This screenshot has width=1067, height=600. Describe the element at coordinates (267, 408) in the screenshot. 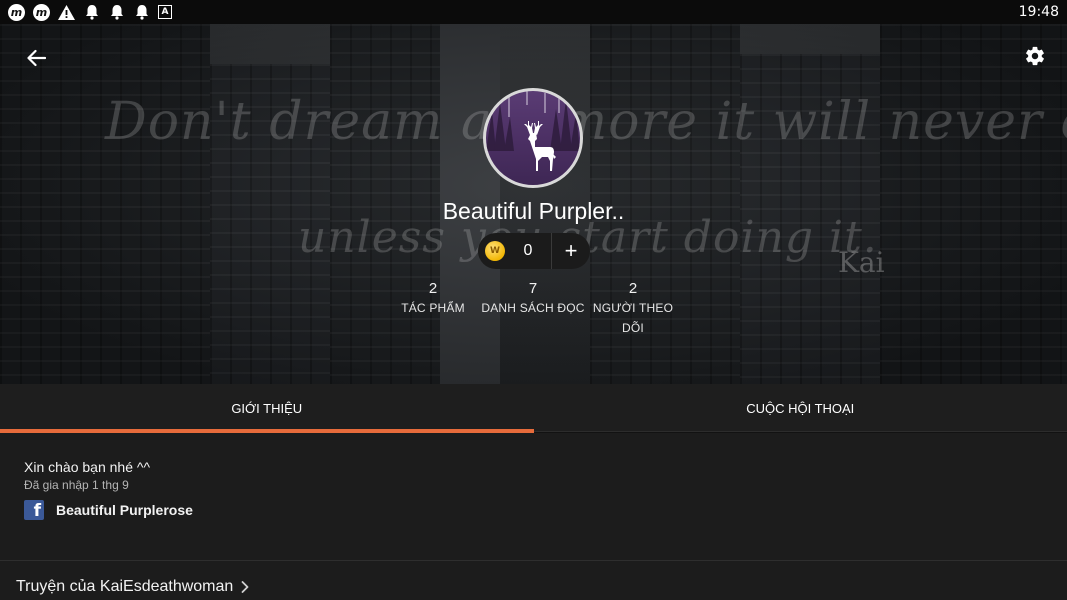

I see `tab-about: GIỚI THIỆU` at that location.